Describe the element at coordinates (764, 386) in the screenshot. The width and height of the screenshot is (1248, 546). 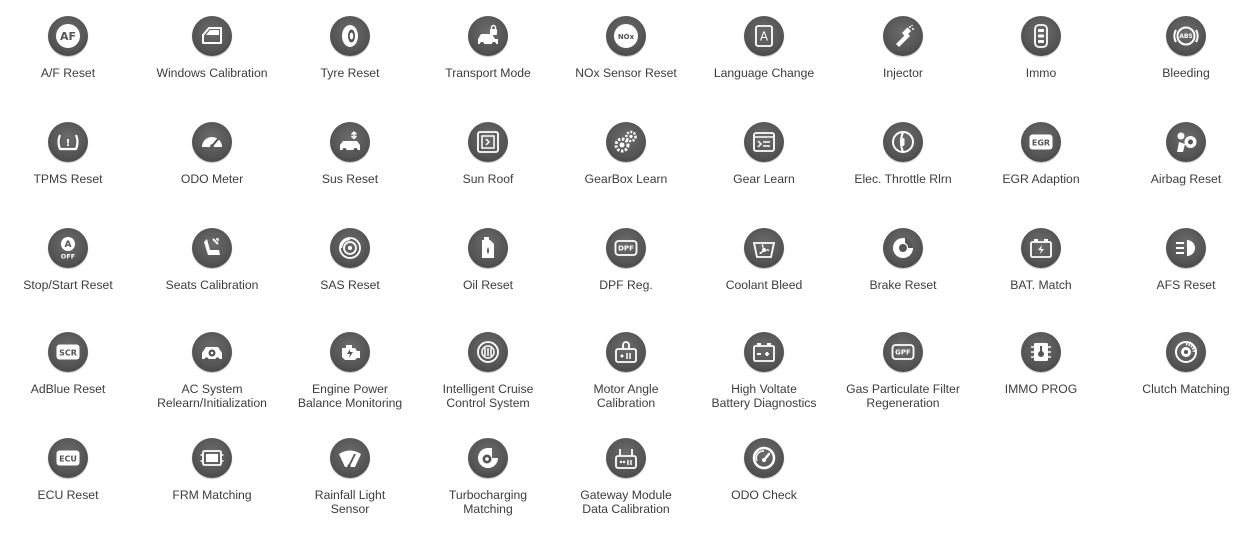
I see `function-tile-high-voltate-battery-diagnostics: High Voltate Battery Diagnostics` at that location.